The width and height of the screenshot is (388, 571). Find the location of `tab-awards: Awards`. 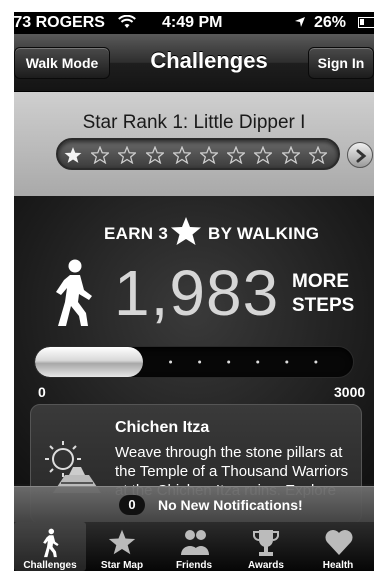

tab-awards: Awards is located at coordinates (266, 546).